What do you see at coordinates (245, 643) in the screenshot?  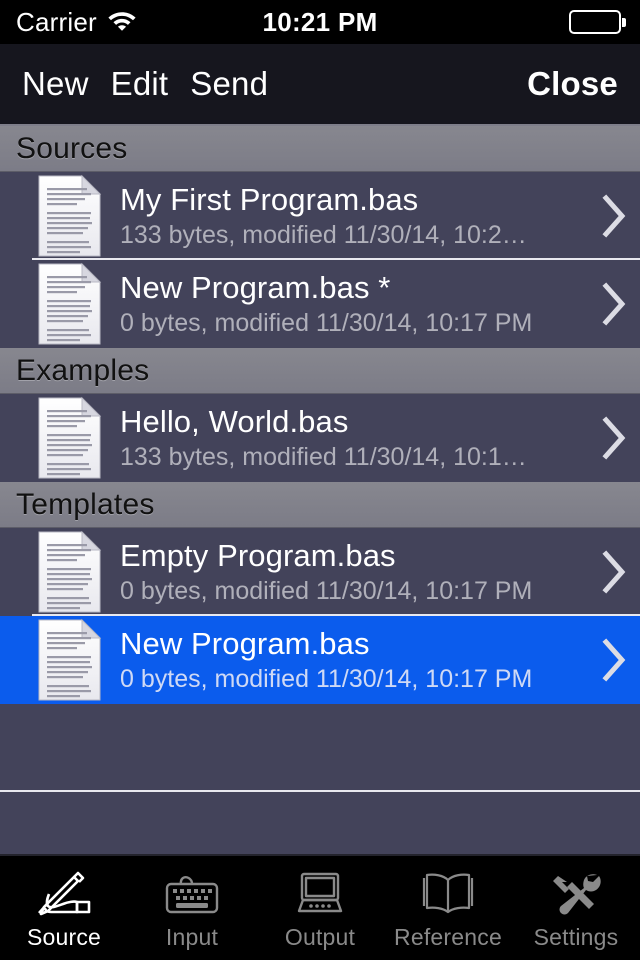 I see `file-name: New Program.bas` at bounding box center [245, 643].